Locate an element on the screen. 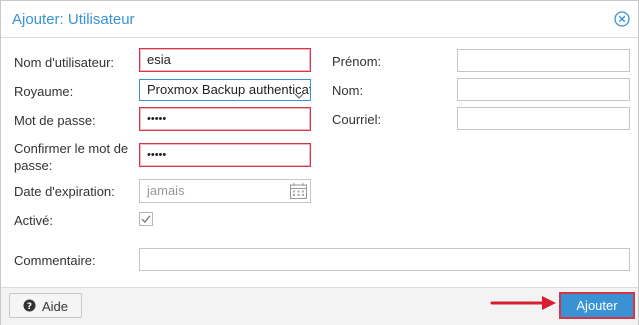 This screenshot has height=325, width=639. close-icon is located at coordinates (622, 19).